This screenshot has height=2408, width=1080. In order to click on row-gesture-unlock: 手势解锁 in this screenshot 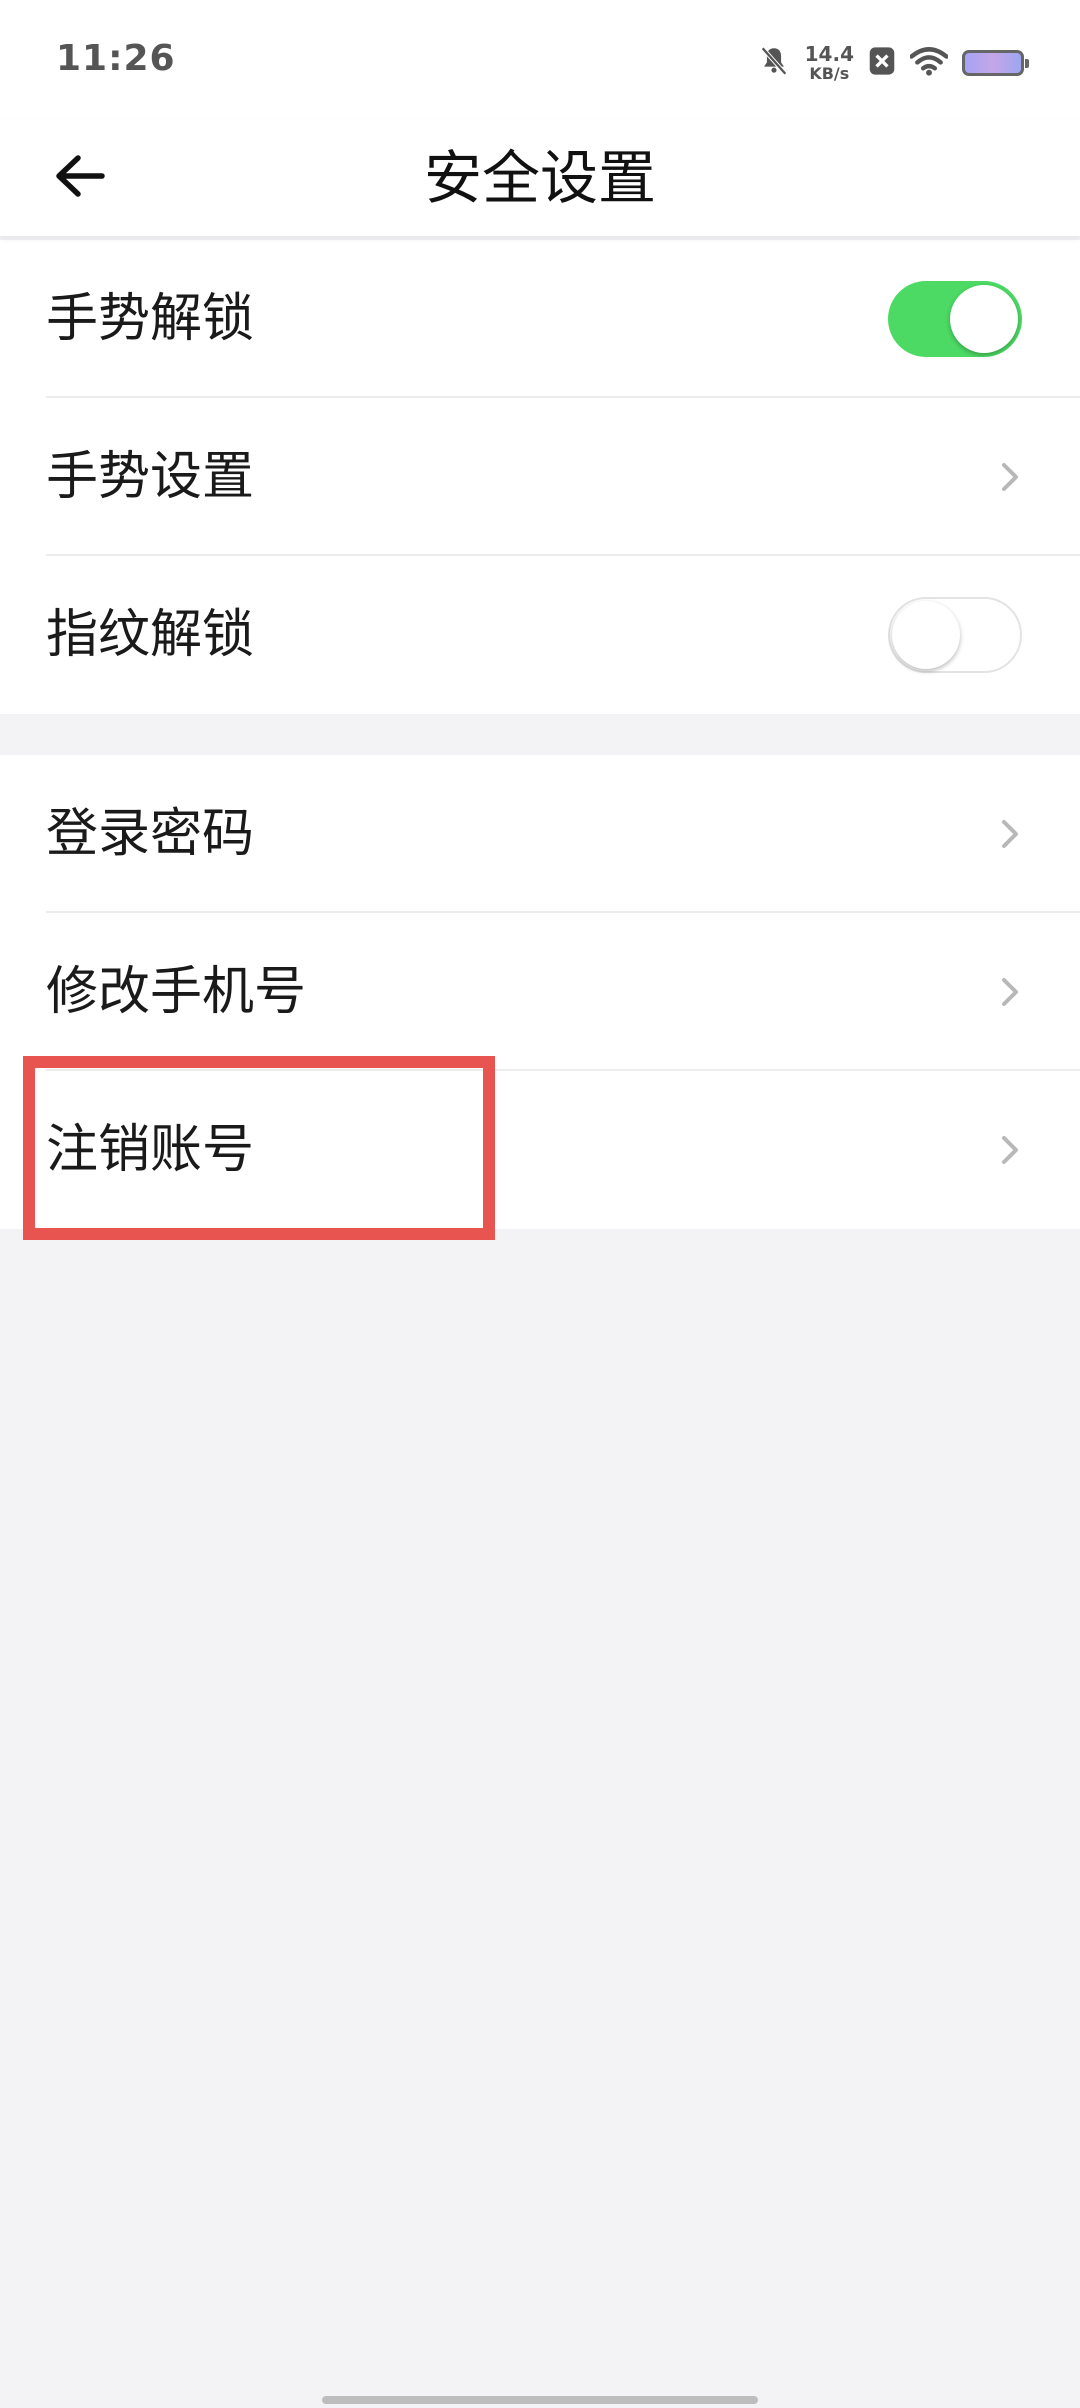, I will do `click(540, 319)`.